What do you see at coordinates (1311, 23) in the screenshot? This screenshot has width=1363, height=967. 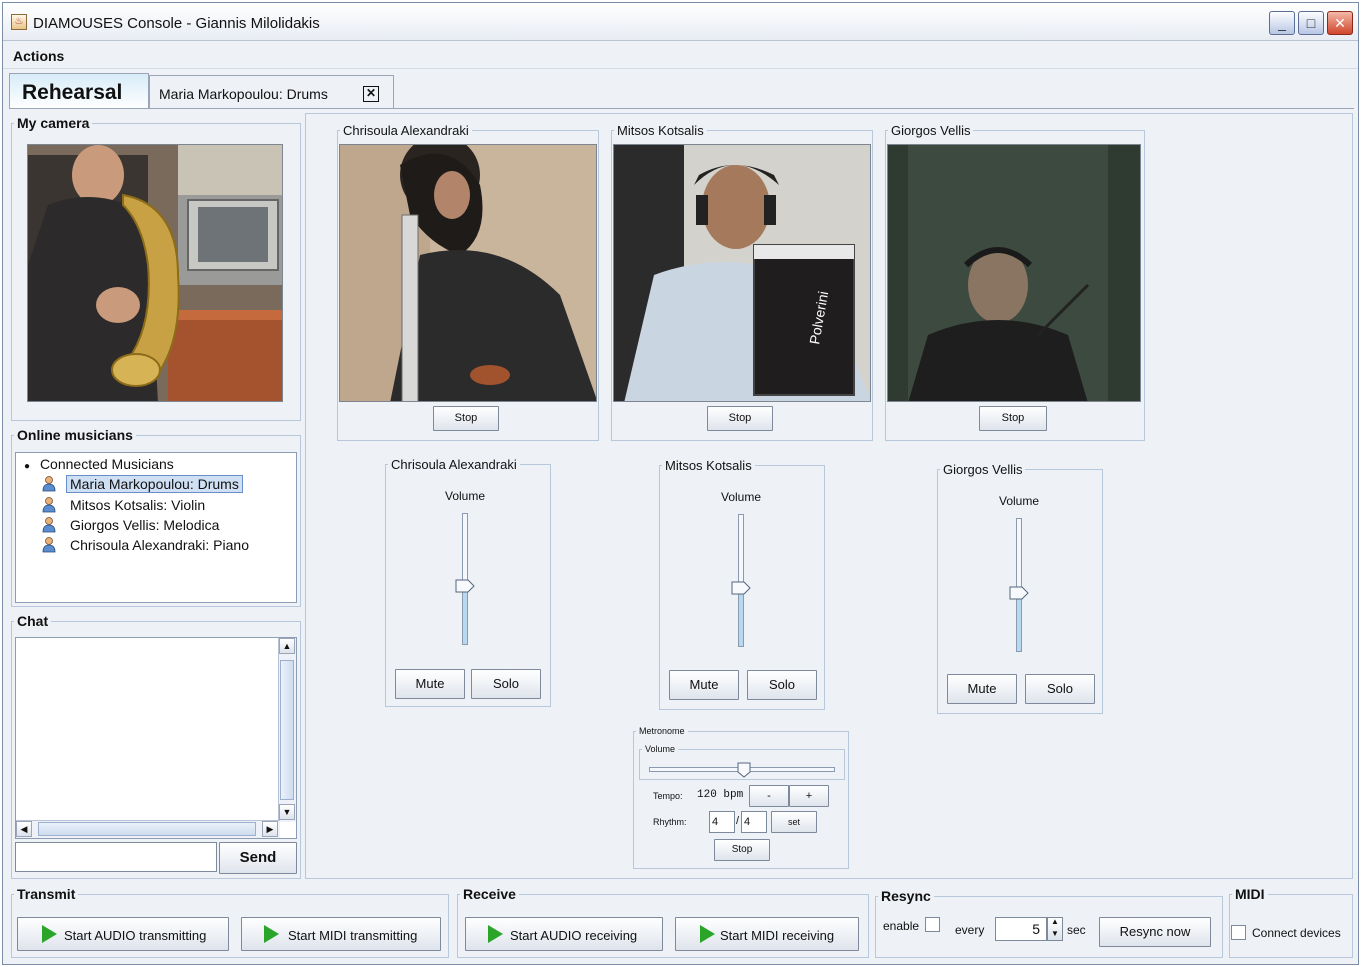 I see `maximize-button: □` at bounding box center [1311, 23].